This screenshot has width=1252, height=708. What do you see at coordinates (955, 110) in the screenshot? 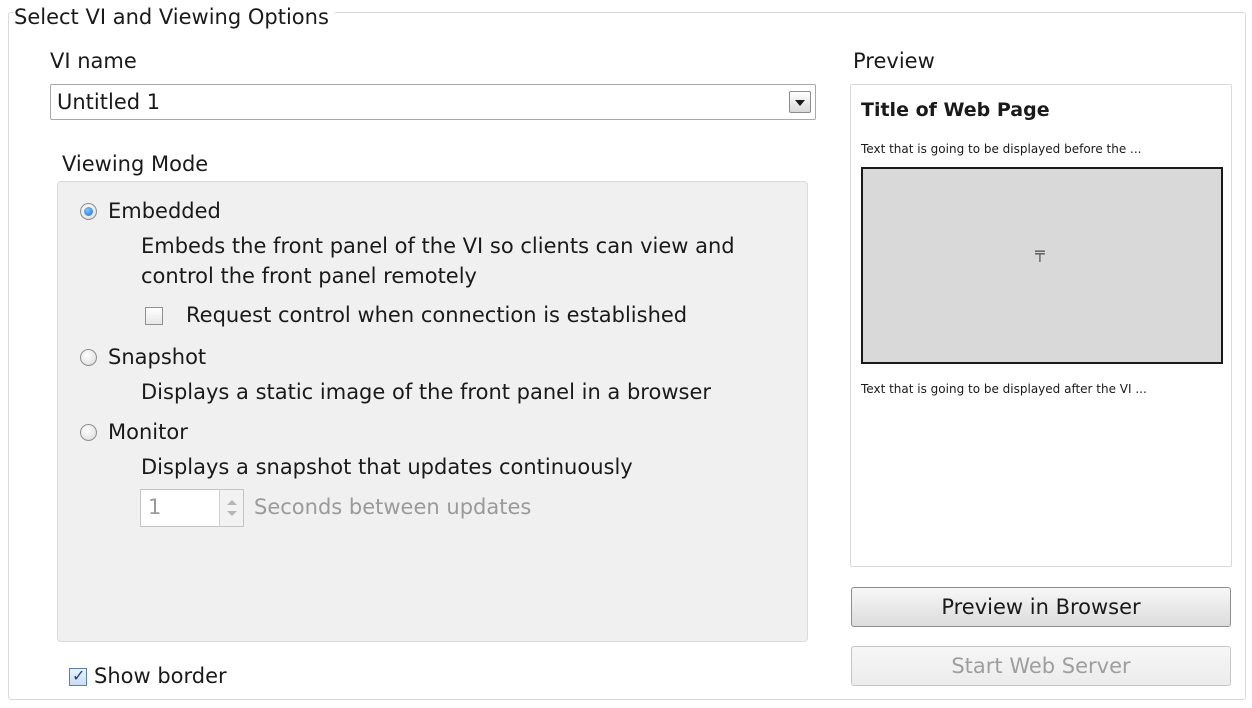
I see `preview-page-title: Title of Web Page` at bounding box center [955, 110].